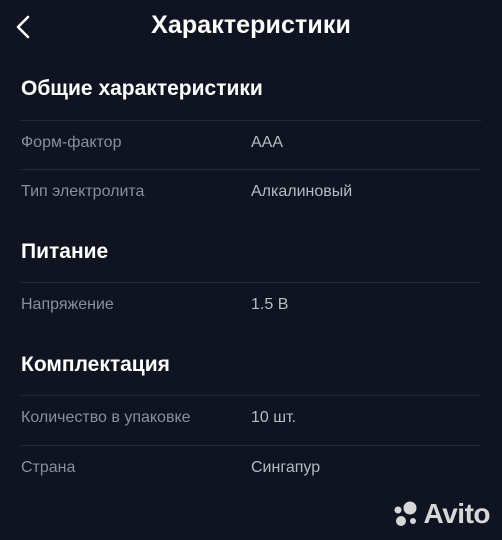  What do you see at coordinates (405, 513) in the screenshot?
I see `avito-logo-icon` at bounding box center [405, 513].